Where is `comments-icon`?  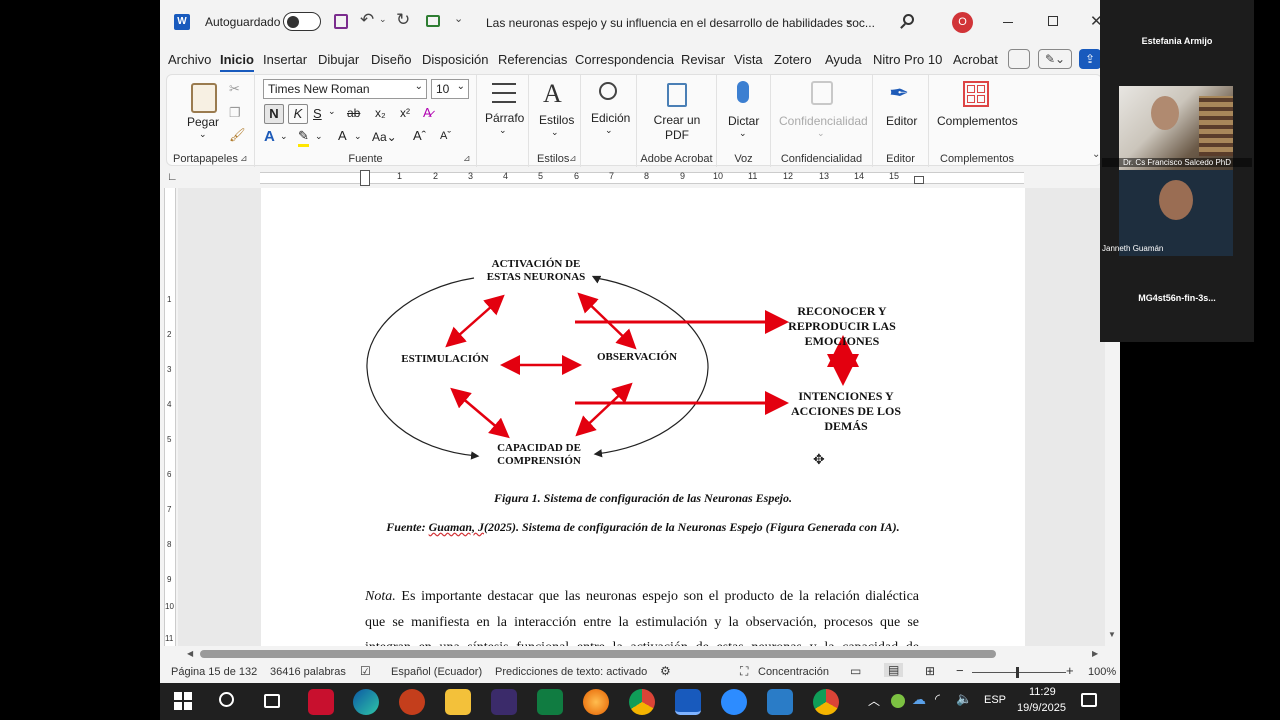
comments-icon is located at coordinates (1019, 59).